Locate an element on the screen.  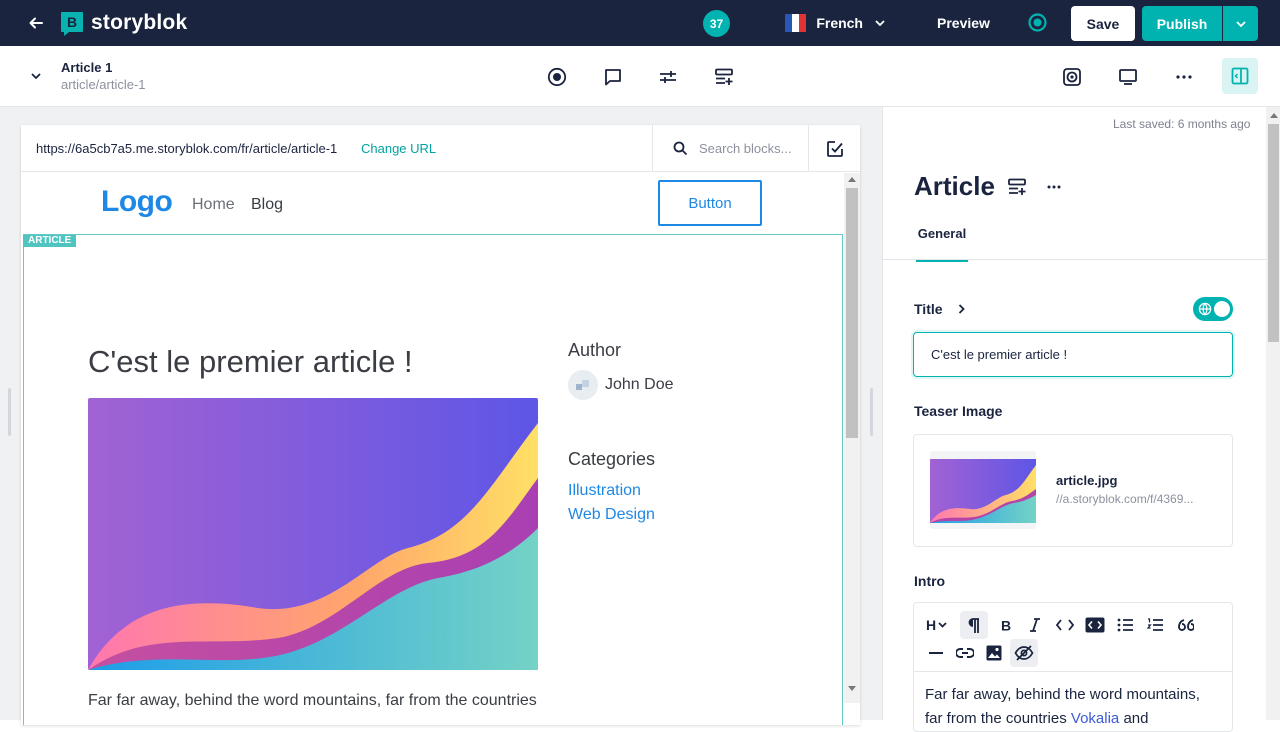
svg-text: H is located at coordinates (931, 625).